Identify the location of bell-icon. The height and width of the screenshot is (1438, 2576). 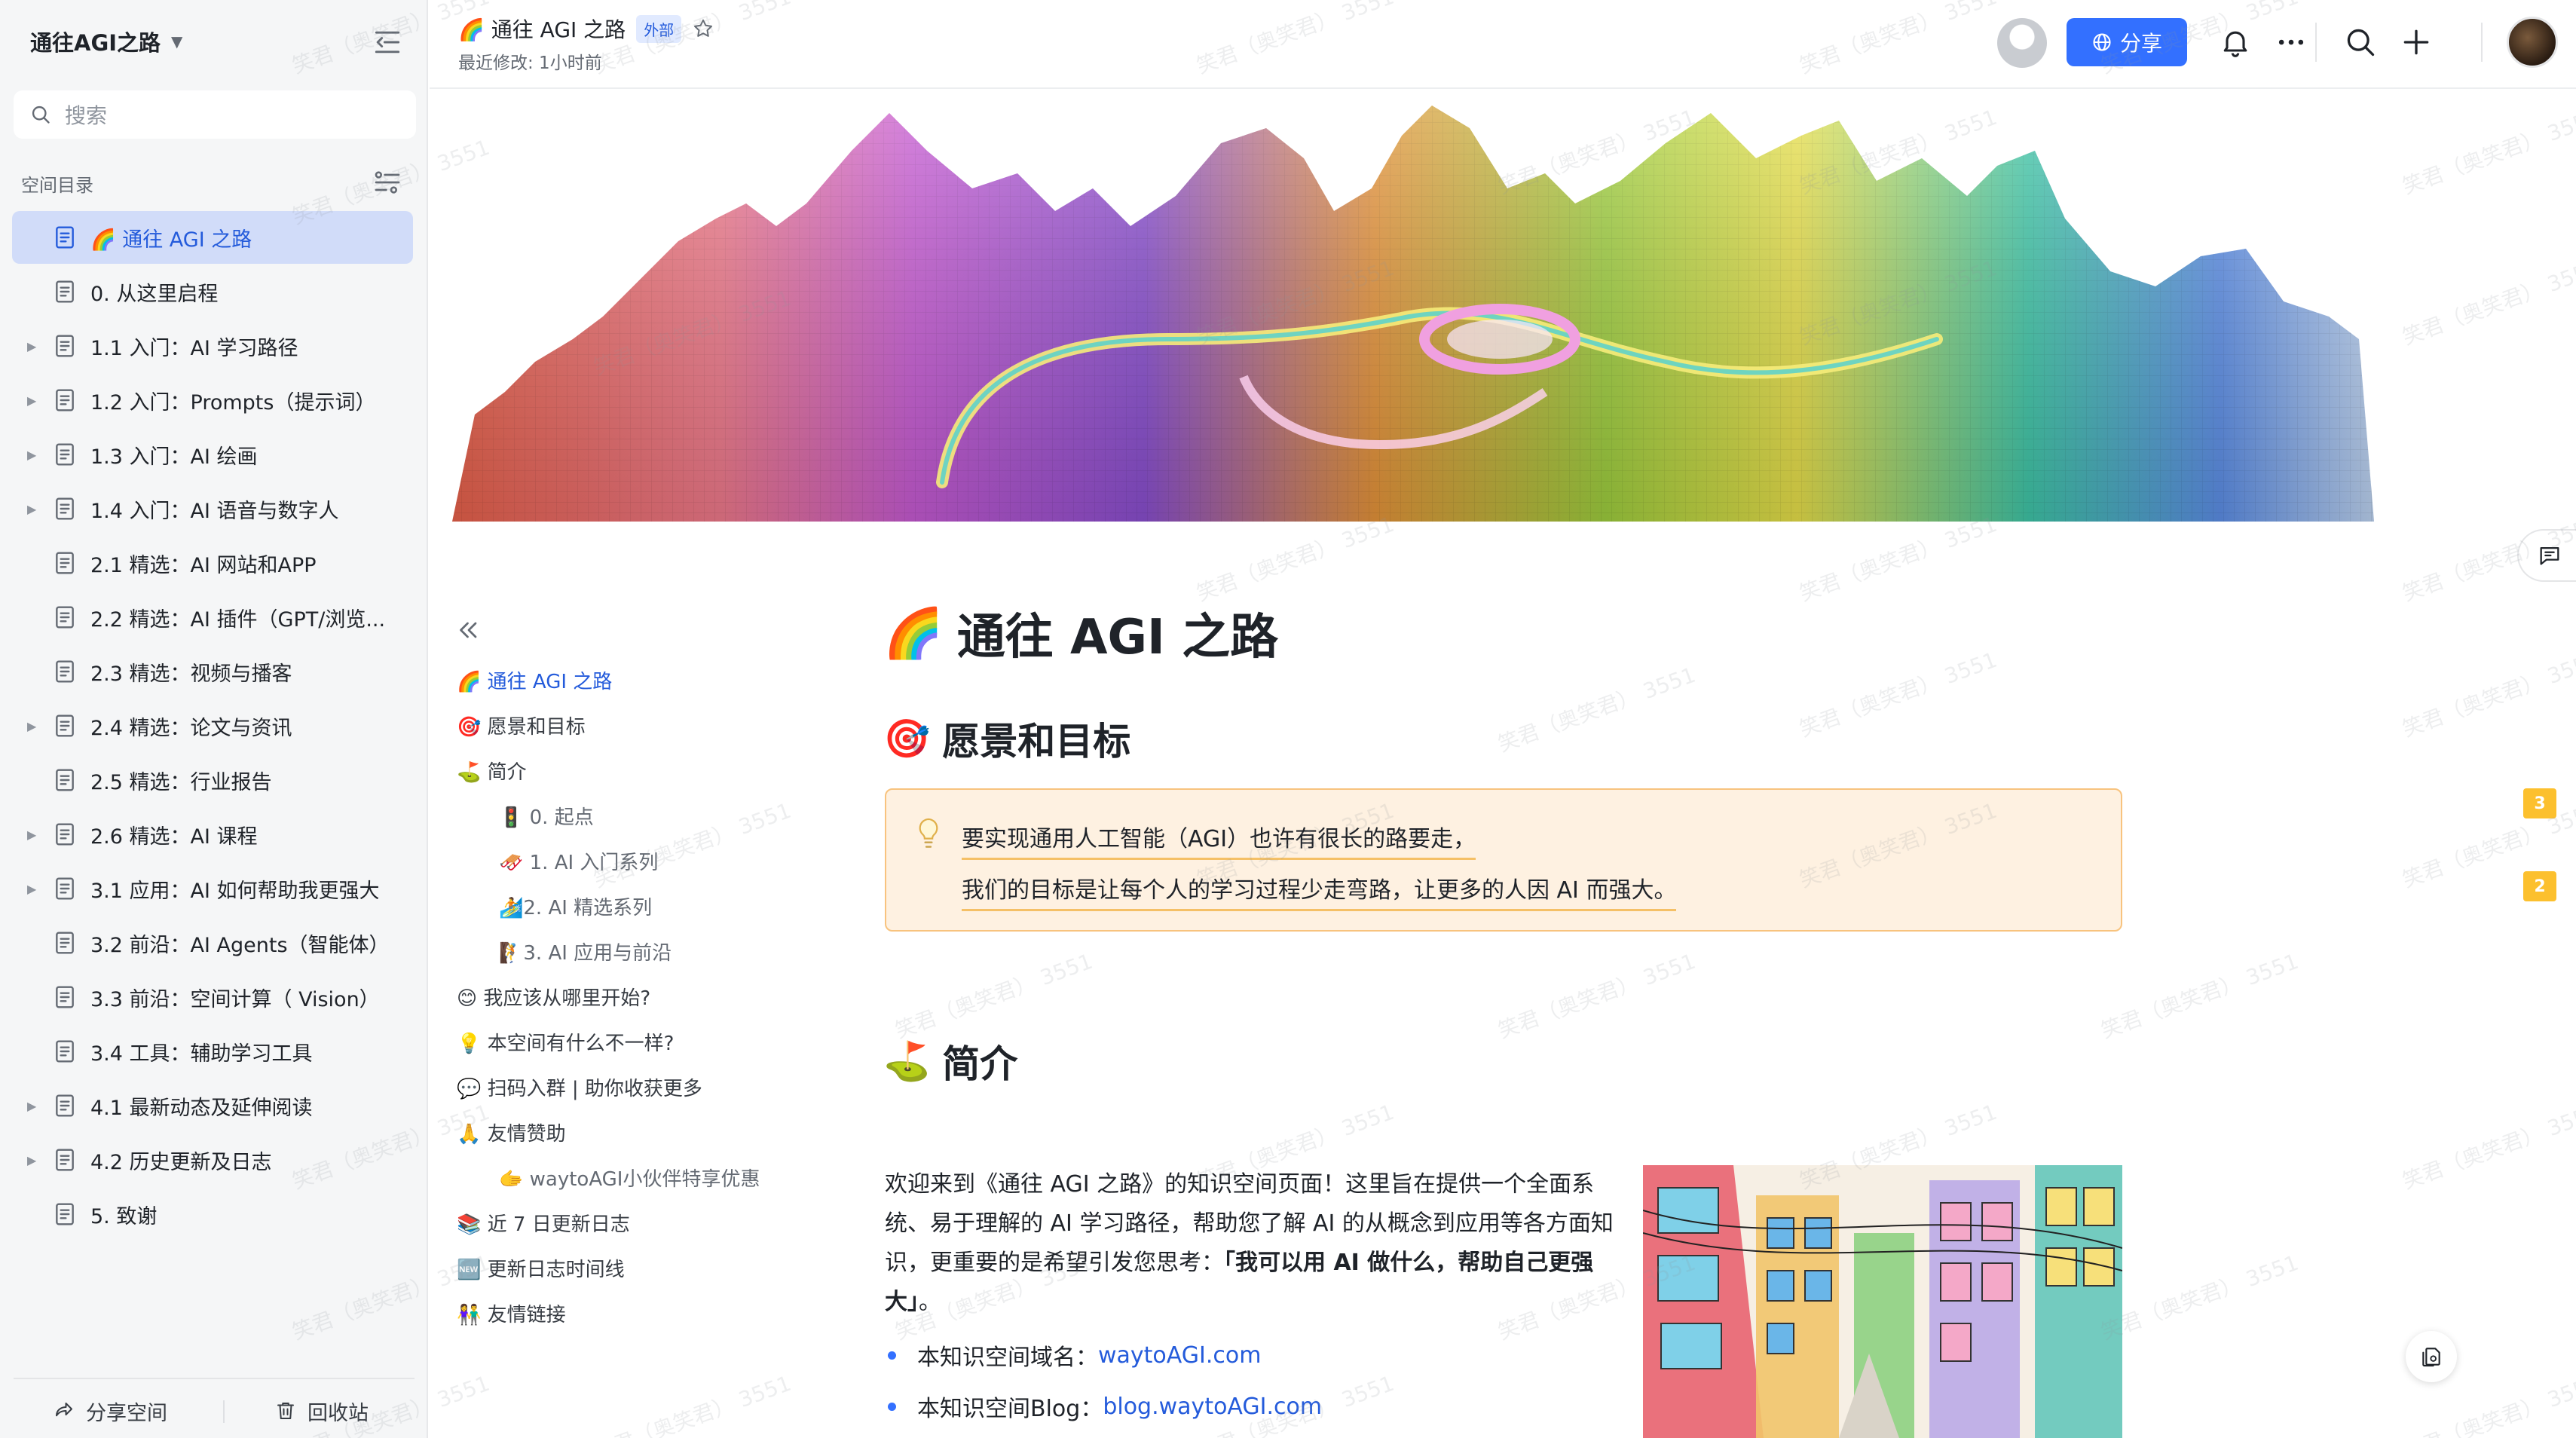
(2235, 42).